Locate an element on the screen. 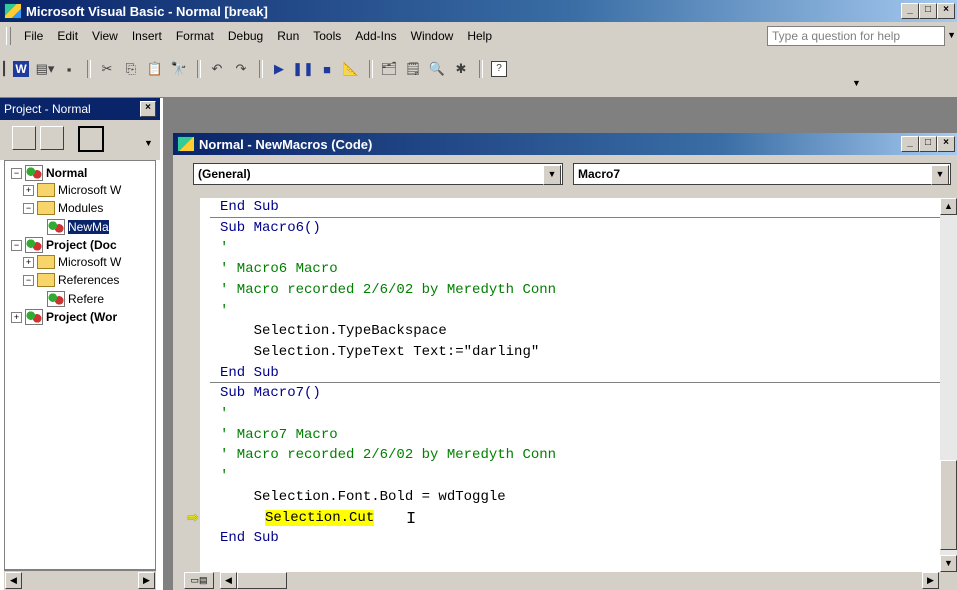 The width and height of the screenshot is (957, 590). properties-icon: 🗒 is located at coordinates (413, 69).